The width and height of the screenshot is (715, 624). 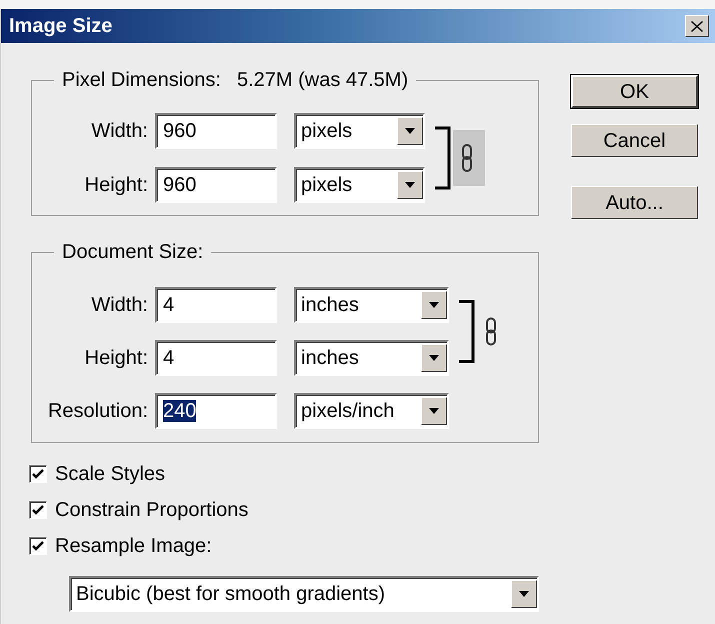 What do you see at coordinates (634, 140) in the screenshot?
I see `dialog-button: Cancel` at bounding box center [634, 140].